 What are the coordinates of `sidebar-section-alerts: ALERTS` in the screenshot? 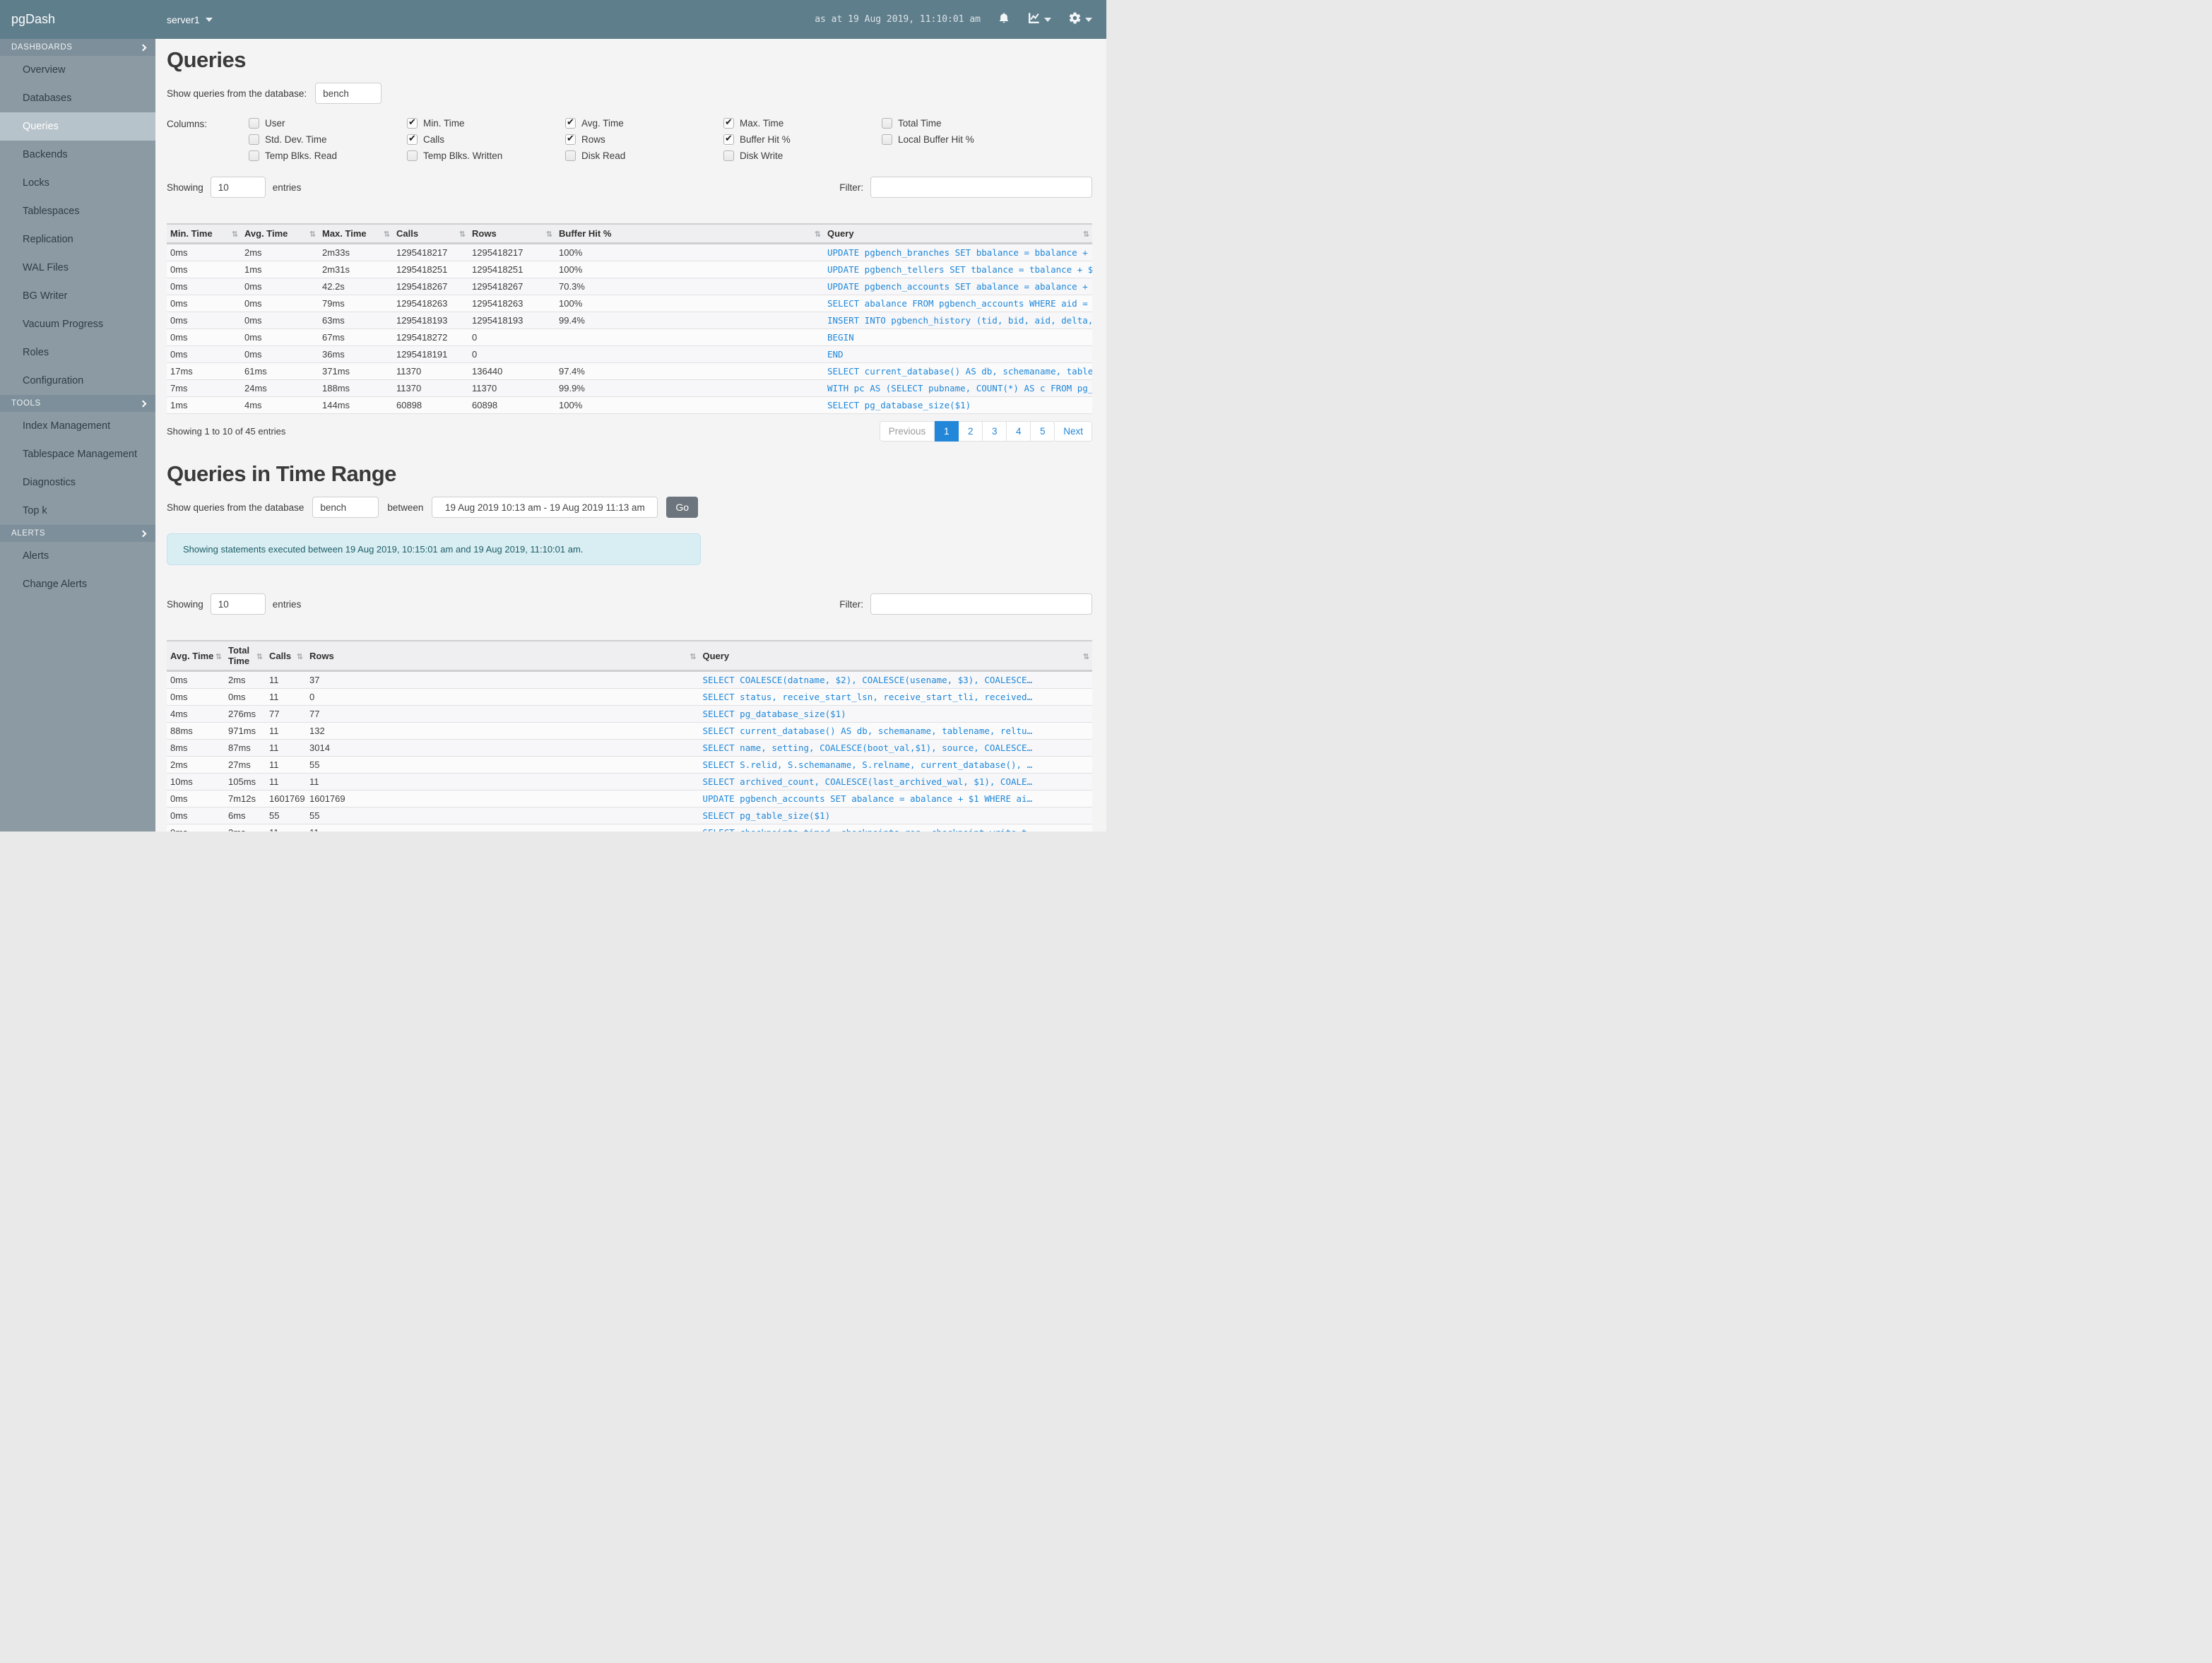 It's located at (77, 533).